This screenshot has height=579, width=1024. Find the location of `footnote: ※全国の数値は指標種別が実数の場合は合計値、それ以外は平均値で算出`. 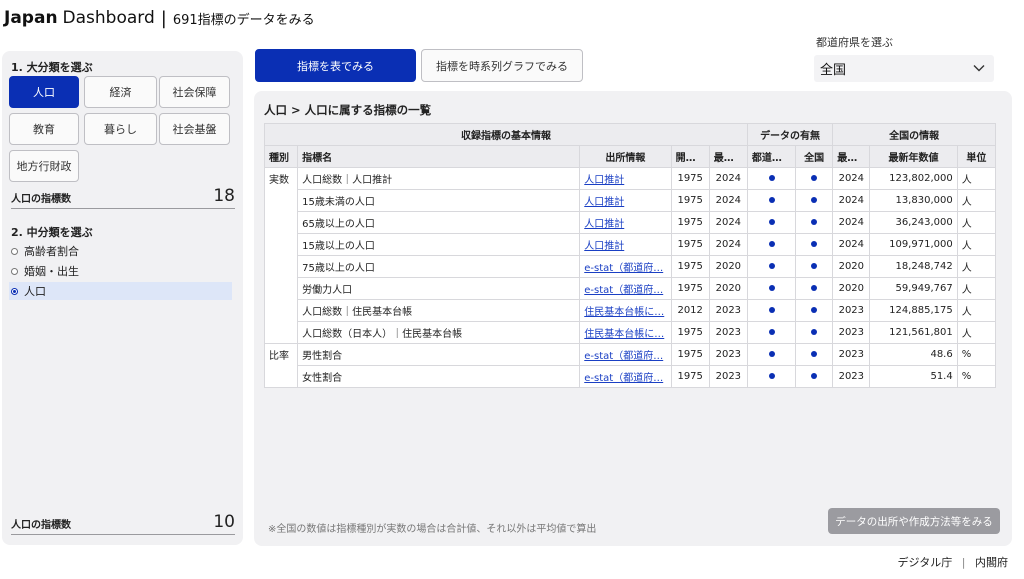

footnote: ※全国の数値は指標種別が実数の場合は合計値、それ以外は平均値で算出 is located at coordinates (432, 529).